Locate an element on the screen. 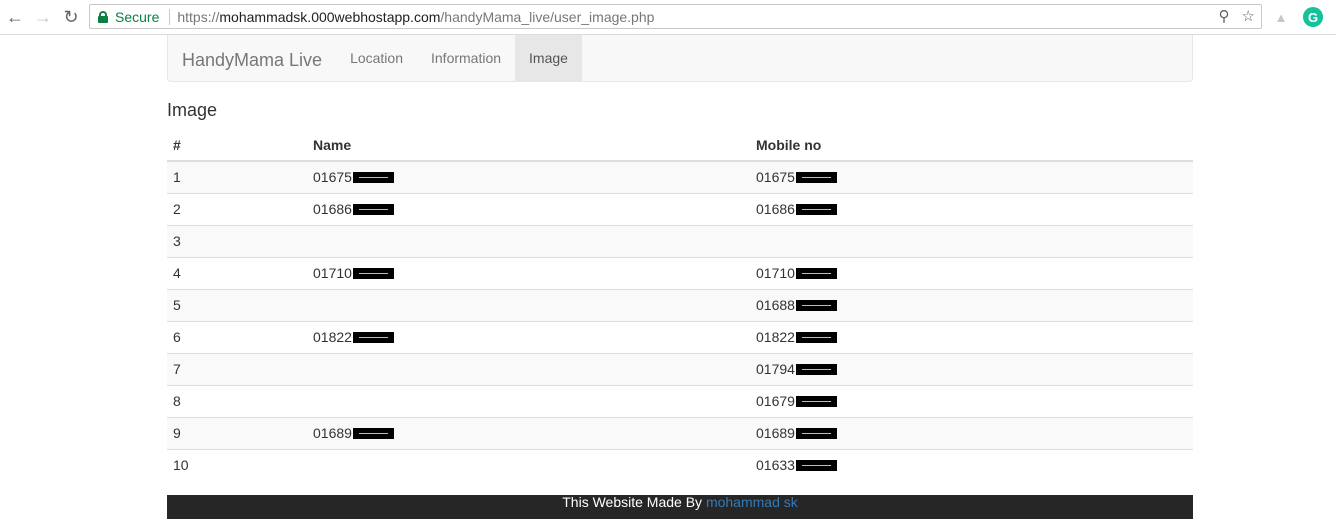  table-header-row: # Name Mobile no is located at coordinates (680, 145).